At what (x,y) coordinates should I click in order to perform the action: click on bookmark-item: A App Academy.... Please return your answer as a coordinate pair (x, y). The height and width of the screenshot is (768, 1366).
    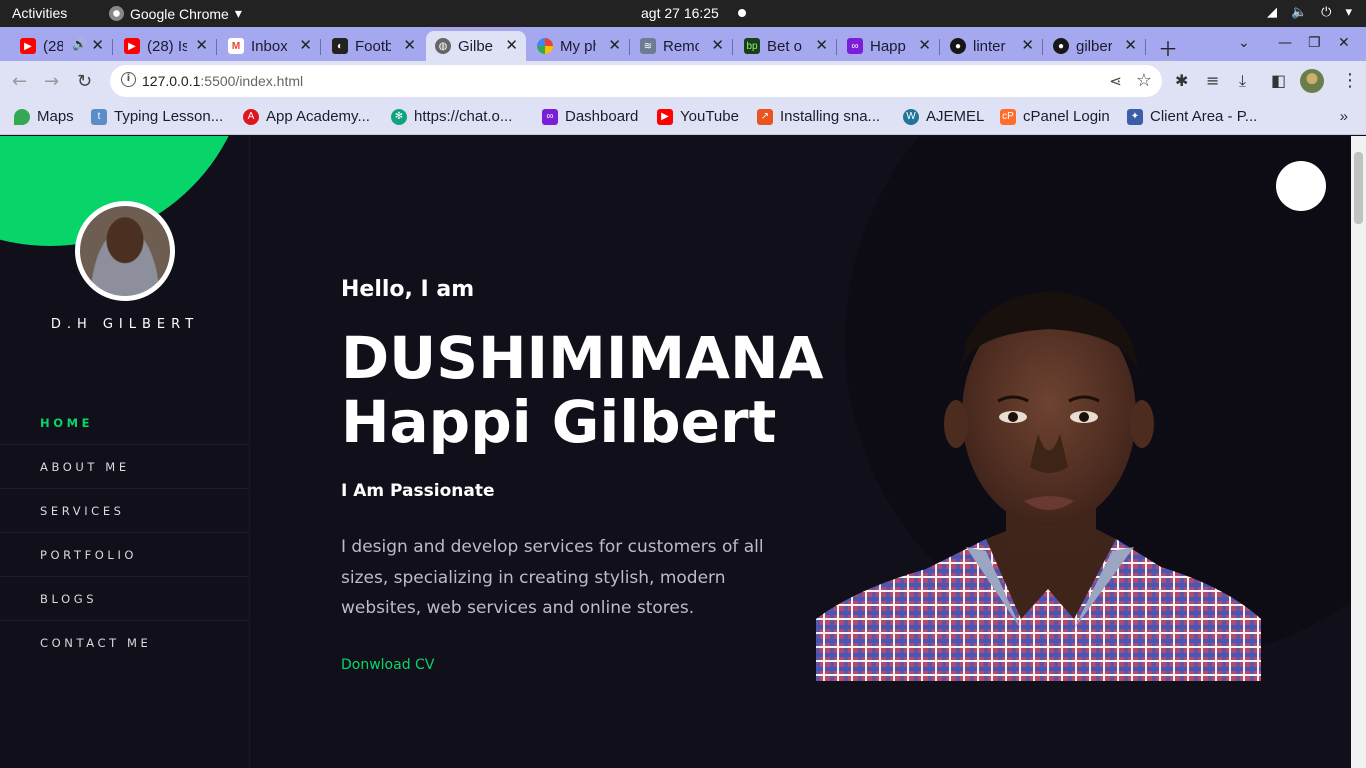
    Looking at the image, I should click on (306, 116).